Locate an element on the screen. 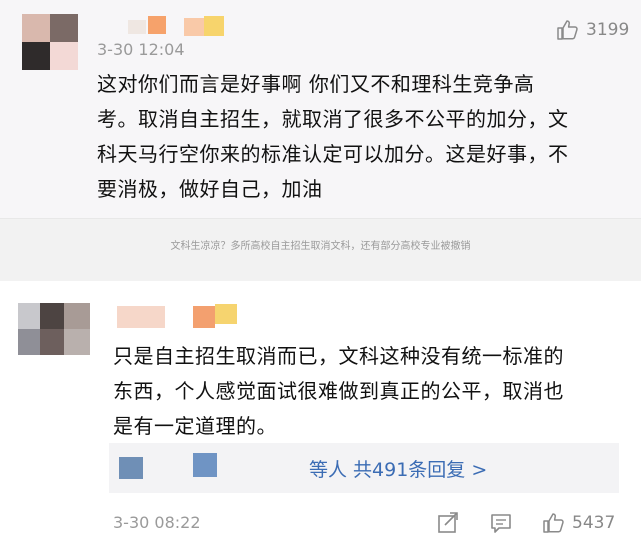 The height and width of the screenshot is (544, 641). view-replies-link: 等人 共491条回复 > is located at coordinates (398, 468).